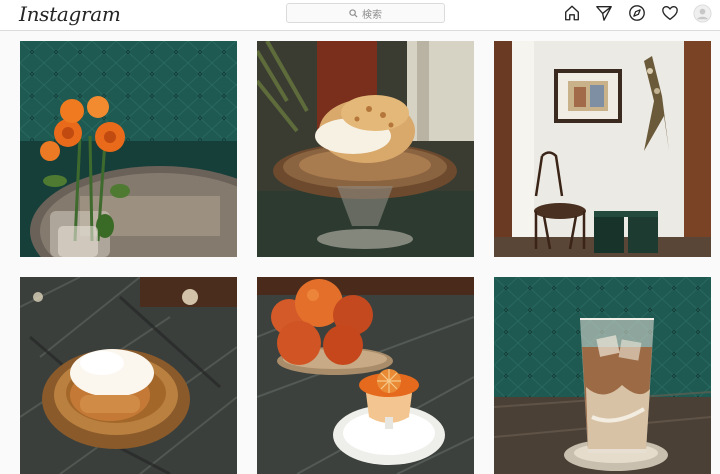 The width and height of the screenshot is (720, 474). What do you see at coordinates (365, 149) in the screenshot?
I see `post-thumbnail-cream-puff` at bounding box center [365, 149].